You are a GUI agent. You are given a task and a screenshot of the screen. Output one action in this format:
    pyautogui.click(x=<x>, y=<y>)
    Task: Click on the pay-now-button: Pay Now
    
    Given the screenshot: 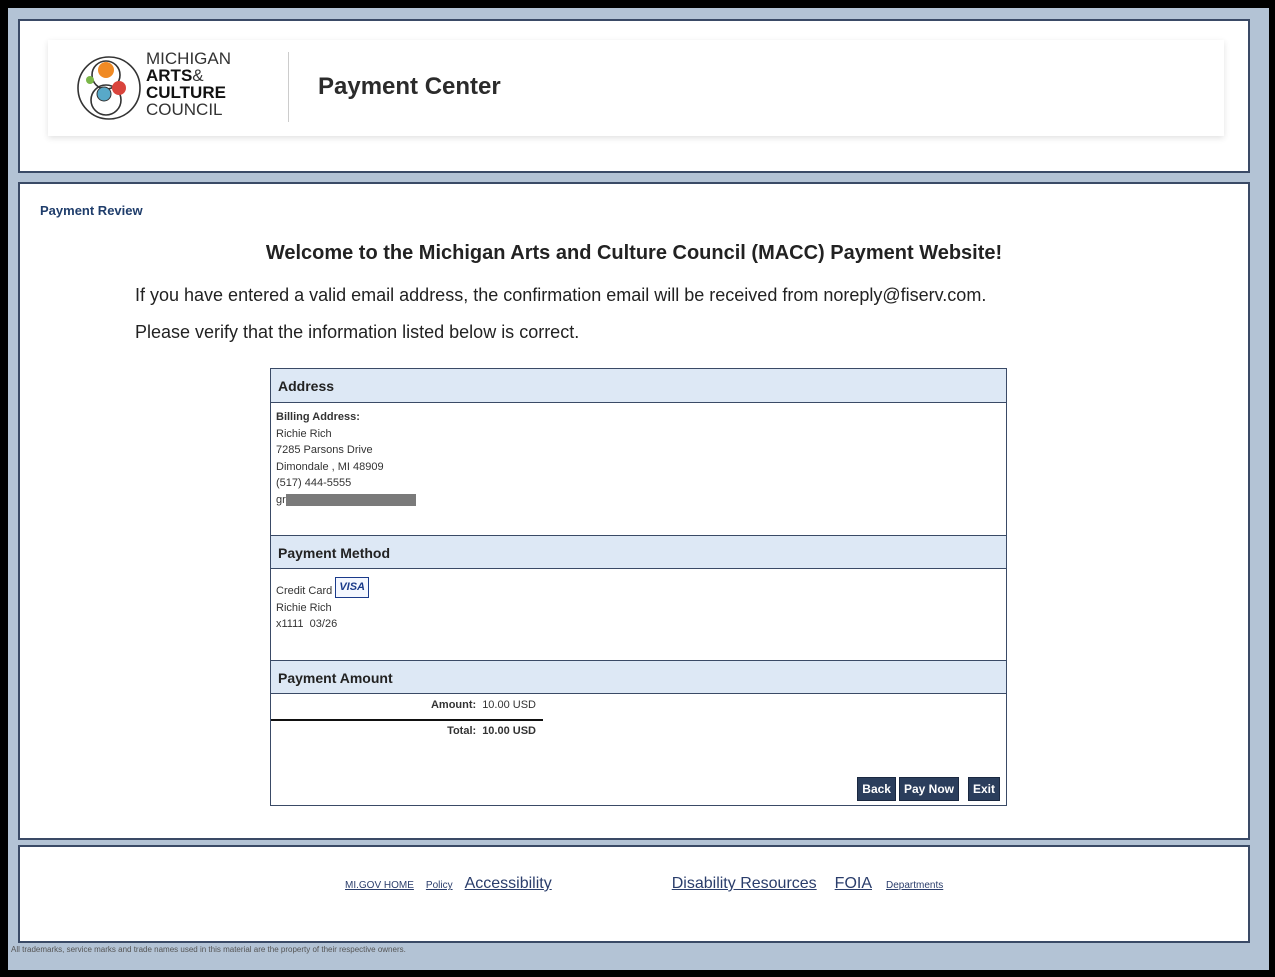 What is the action you would take?
    pyautogui.click(x=928, y=789)
    